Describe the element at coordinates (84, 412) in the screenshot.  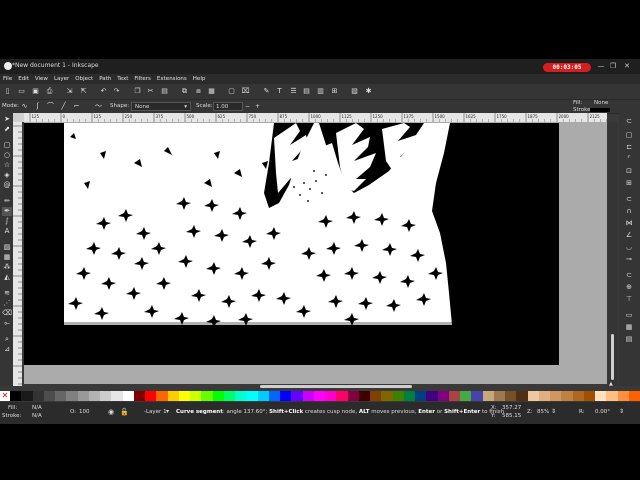
I see `opacity-value: 100` at that location.